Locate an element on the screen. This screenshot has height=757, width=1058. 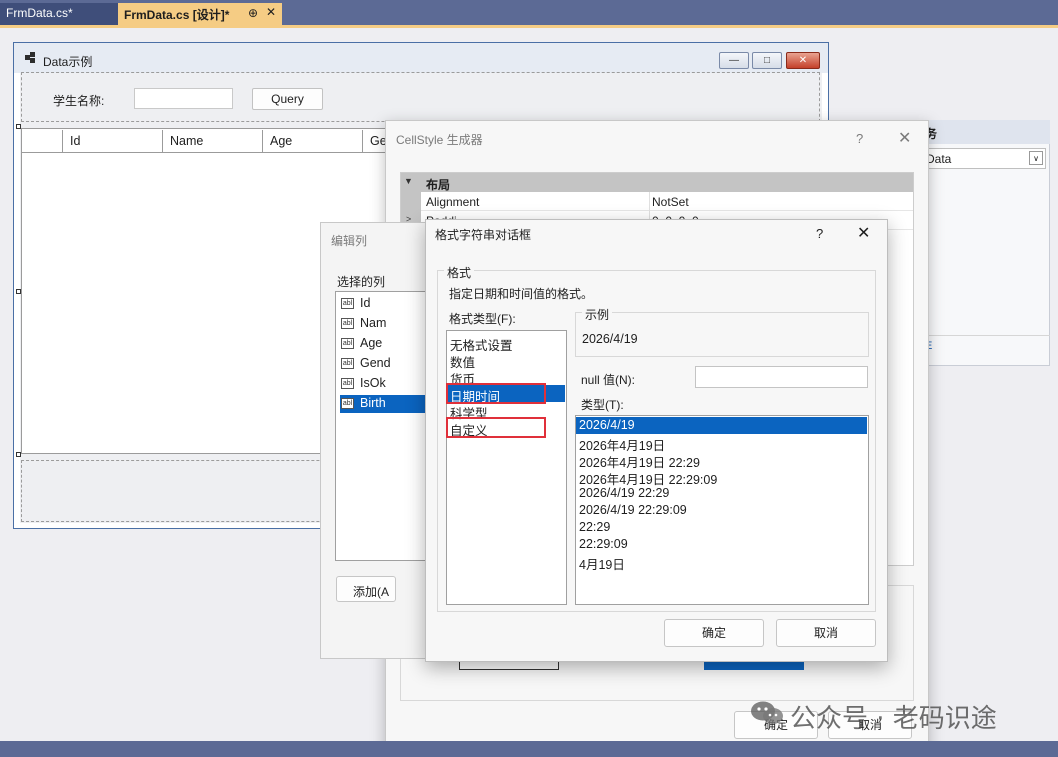
tab-label: FrmData.cs* is located at coordinates (39, 13).